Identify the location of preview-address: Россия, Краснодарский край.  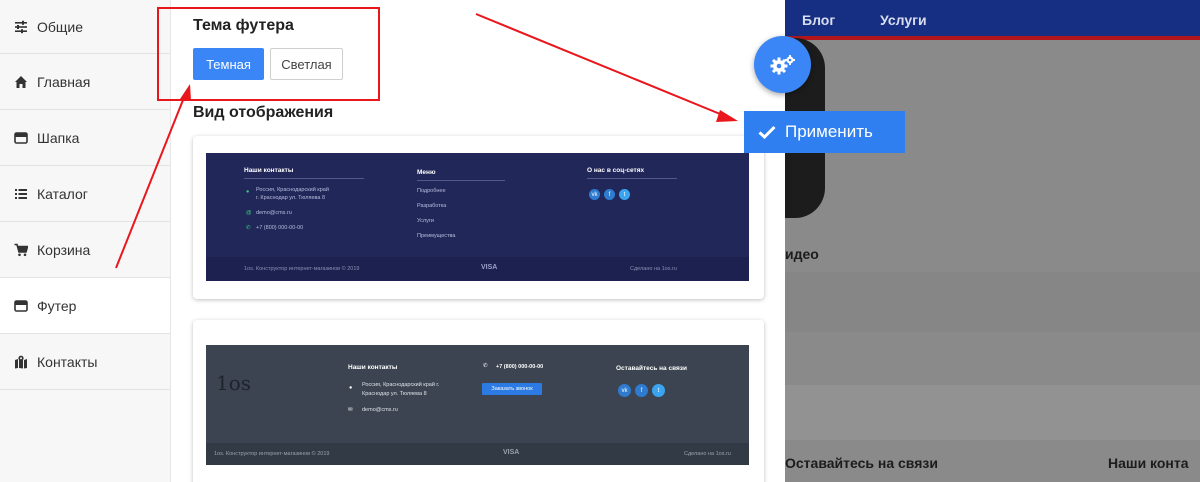
(292, 190).